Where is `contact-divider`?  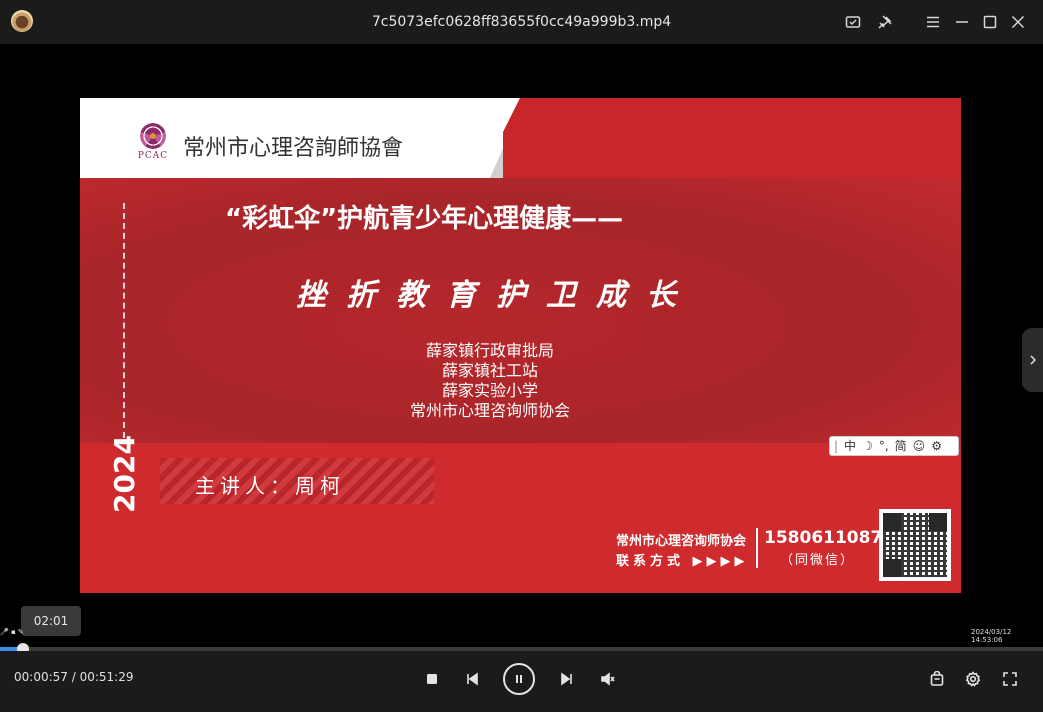 contact-divider is located at coordinates (757, 548).